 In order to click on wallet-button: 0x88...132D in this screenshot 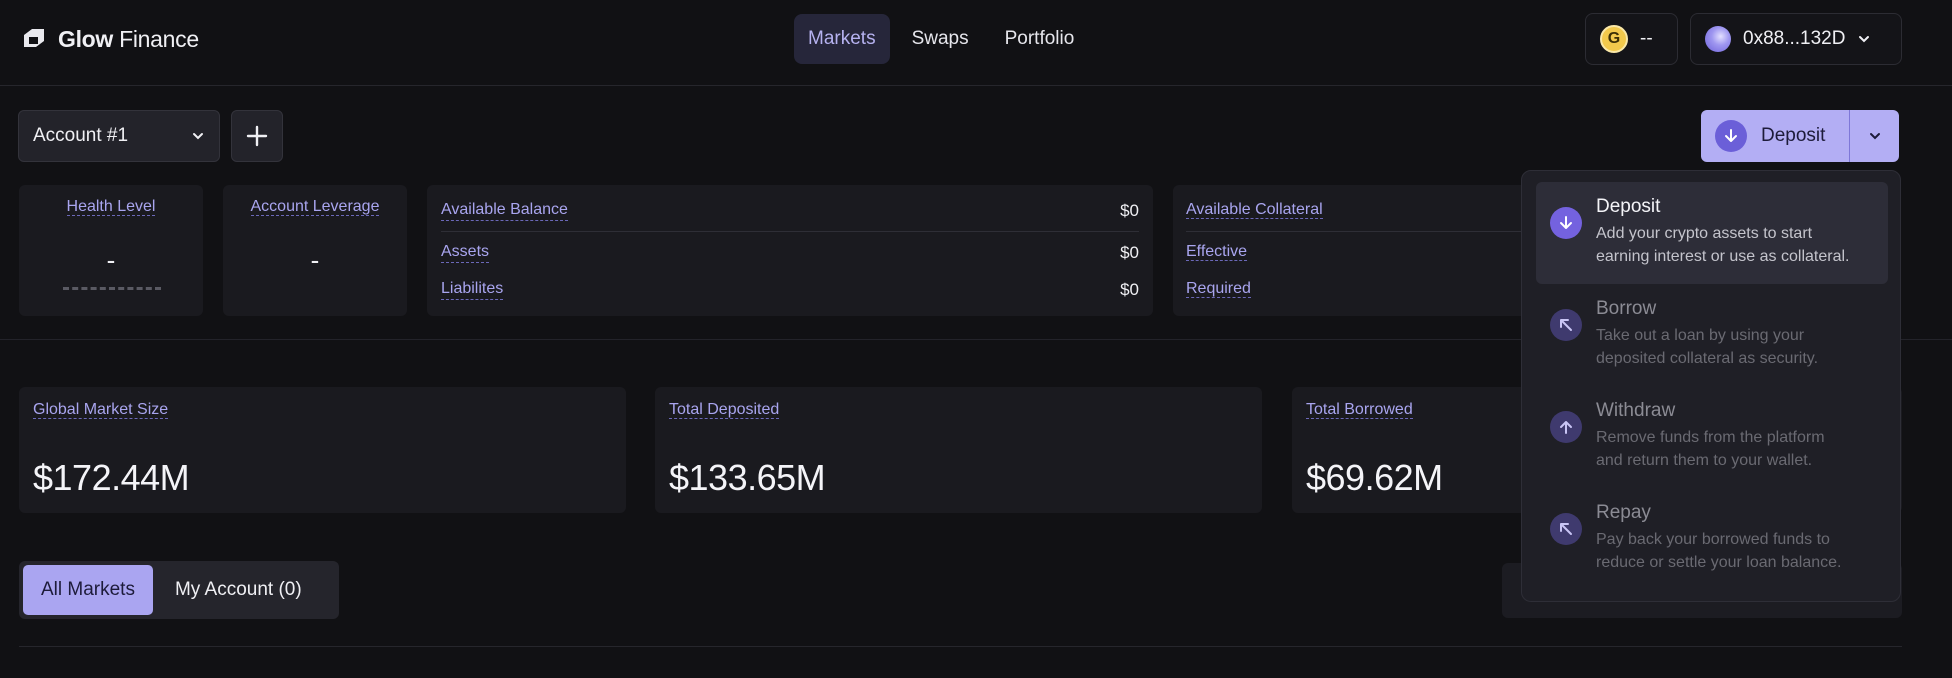, I will do `click(1796, 39)`.